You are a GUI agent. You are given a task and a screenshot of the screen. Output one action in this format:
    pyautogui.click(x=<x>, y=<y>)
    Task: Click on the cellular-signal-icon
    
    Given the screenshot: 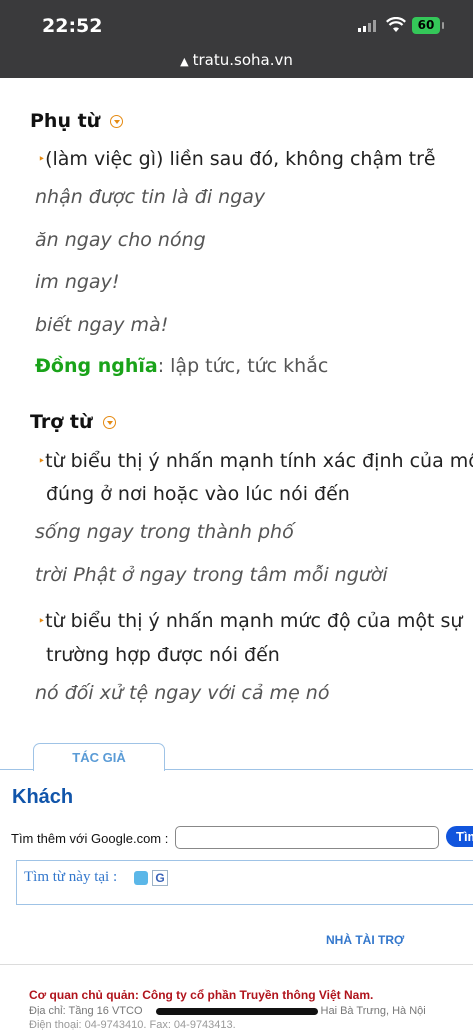 What is the action you would take?
    pyautogui.click(x=367, y=26)
    